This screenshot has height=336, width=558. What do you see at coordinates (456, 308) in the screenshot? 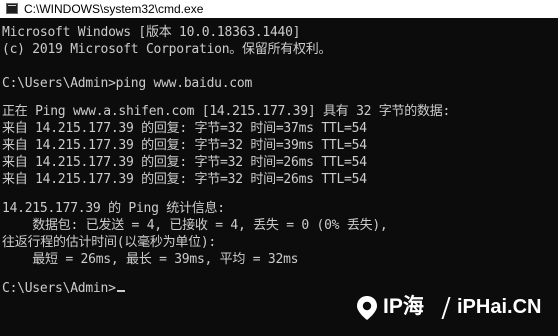
I see `watermark: IP海 iPHai.CN` at bounding box center [456, 308].